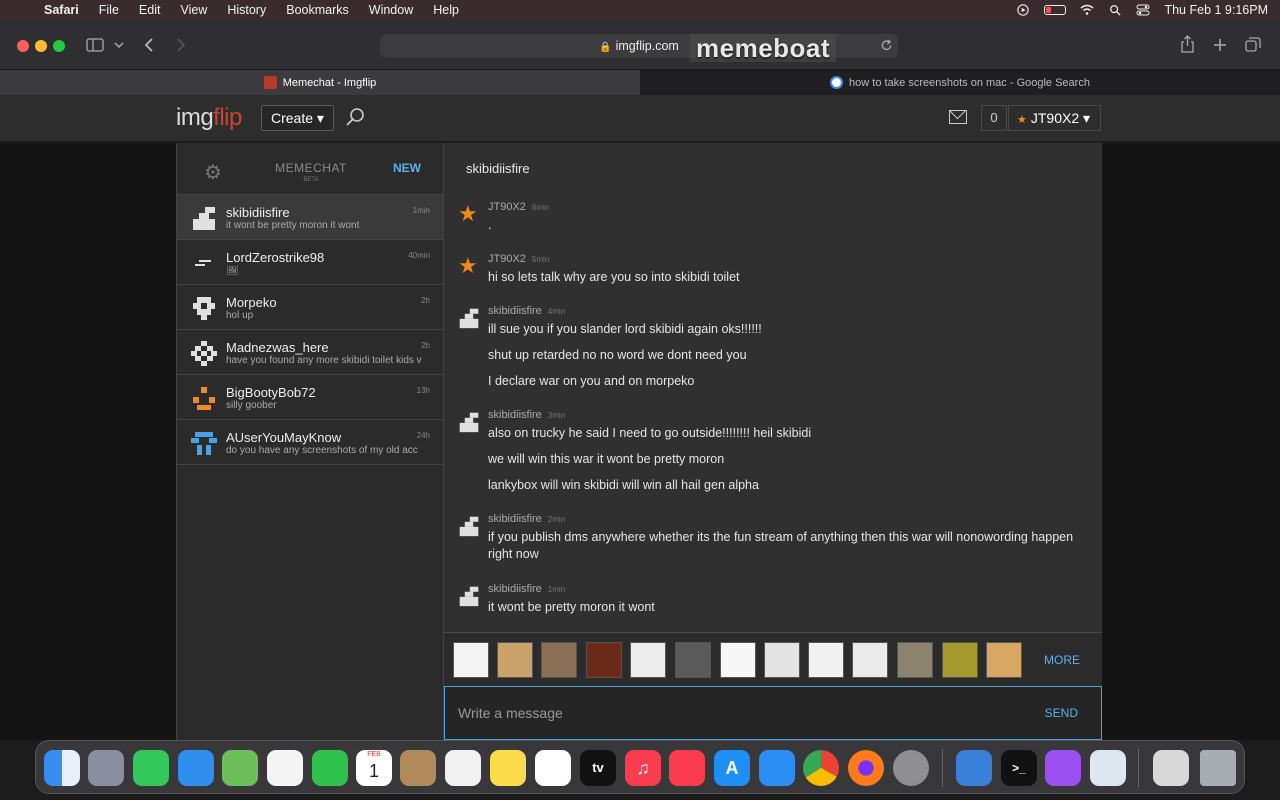  What do you see at coordinates (1216, 10) in the screenshot?
I see `menubar-clock: Thu Feb 1 9:16PM` at bounding box center [1216, 10].